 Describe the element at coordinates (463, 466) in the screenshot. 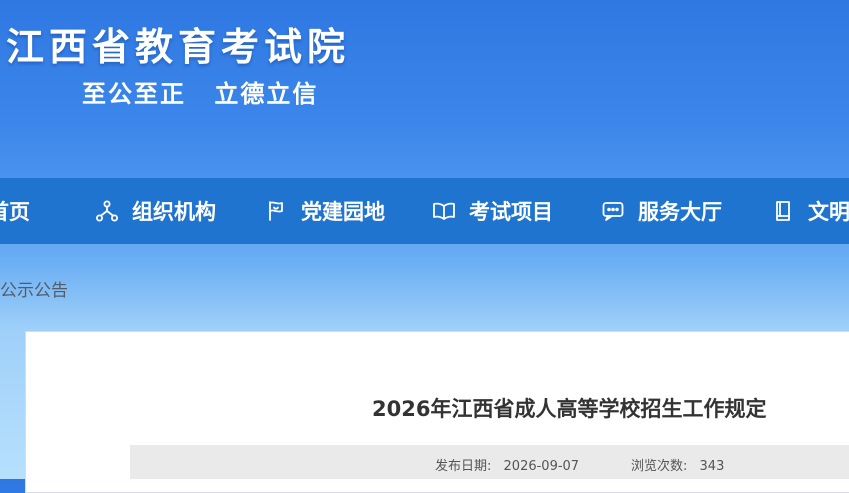

I see `publish-date-label: 发布日期:` at that location.